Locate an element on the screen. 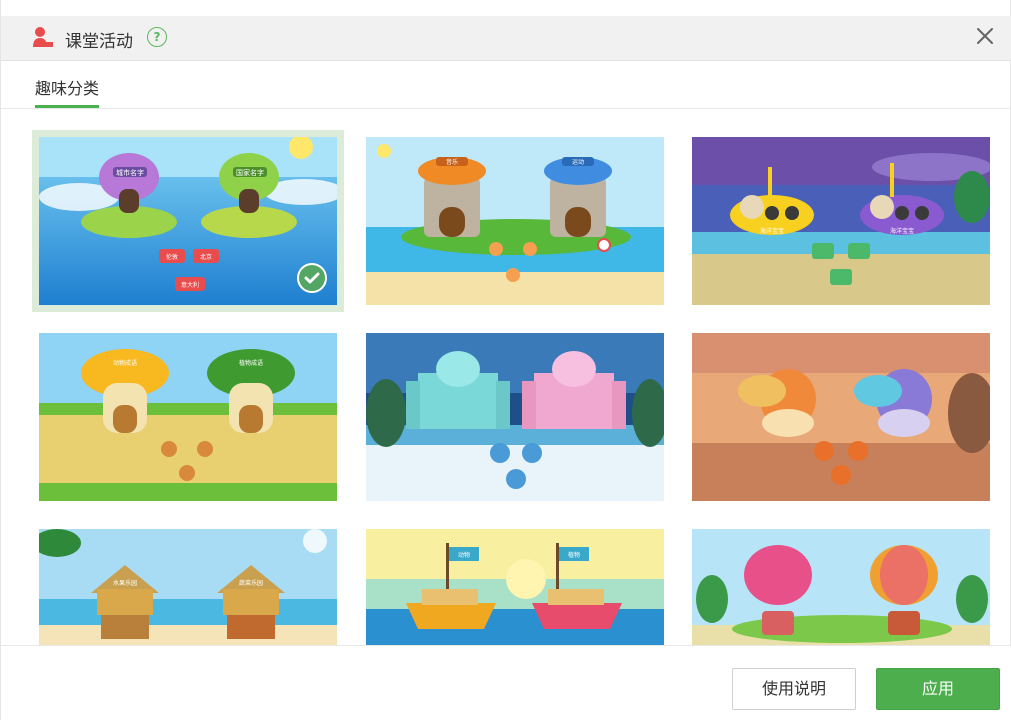 The image size is (1011, 720). boat-label-1: 动物 is located at coordinates (464, 555).